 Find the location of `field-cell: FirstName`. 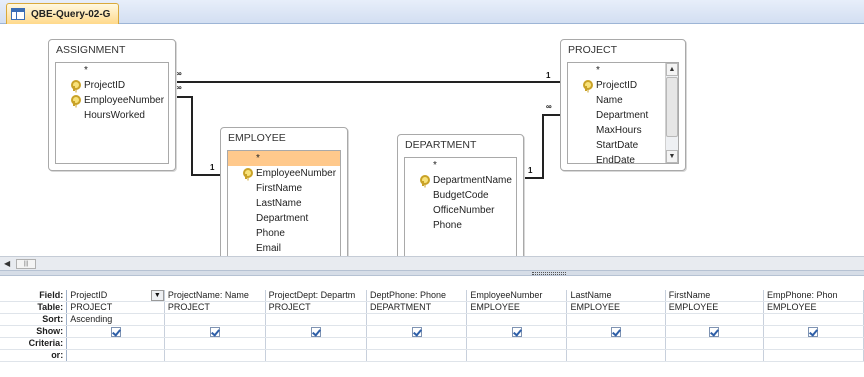

field-cell: FirstName is located at coordinates (714, 296).